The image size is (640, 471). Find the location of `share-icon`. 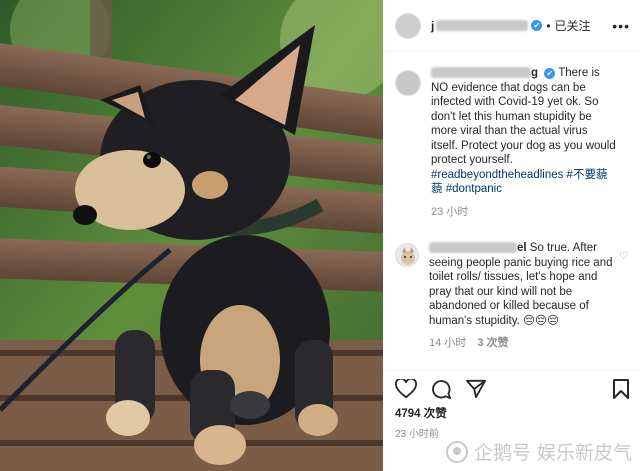

share-icon is located at coordinates (476, 389).